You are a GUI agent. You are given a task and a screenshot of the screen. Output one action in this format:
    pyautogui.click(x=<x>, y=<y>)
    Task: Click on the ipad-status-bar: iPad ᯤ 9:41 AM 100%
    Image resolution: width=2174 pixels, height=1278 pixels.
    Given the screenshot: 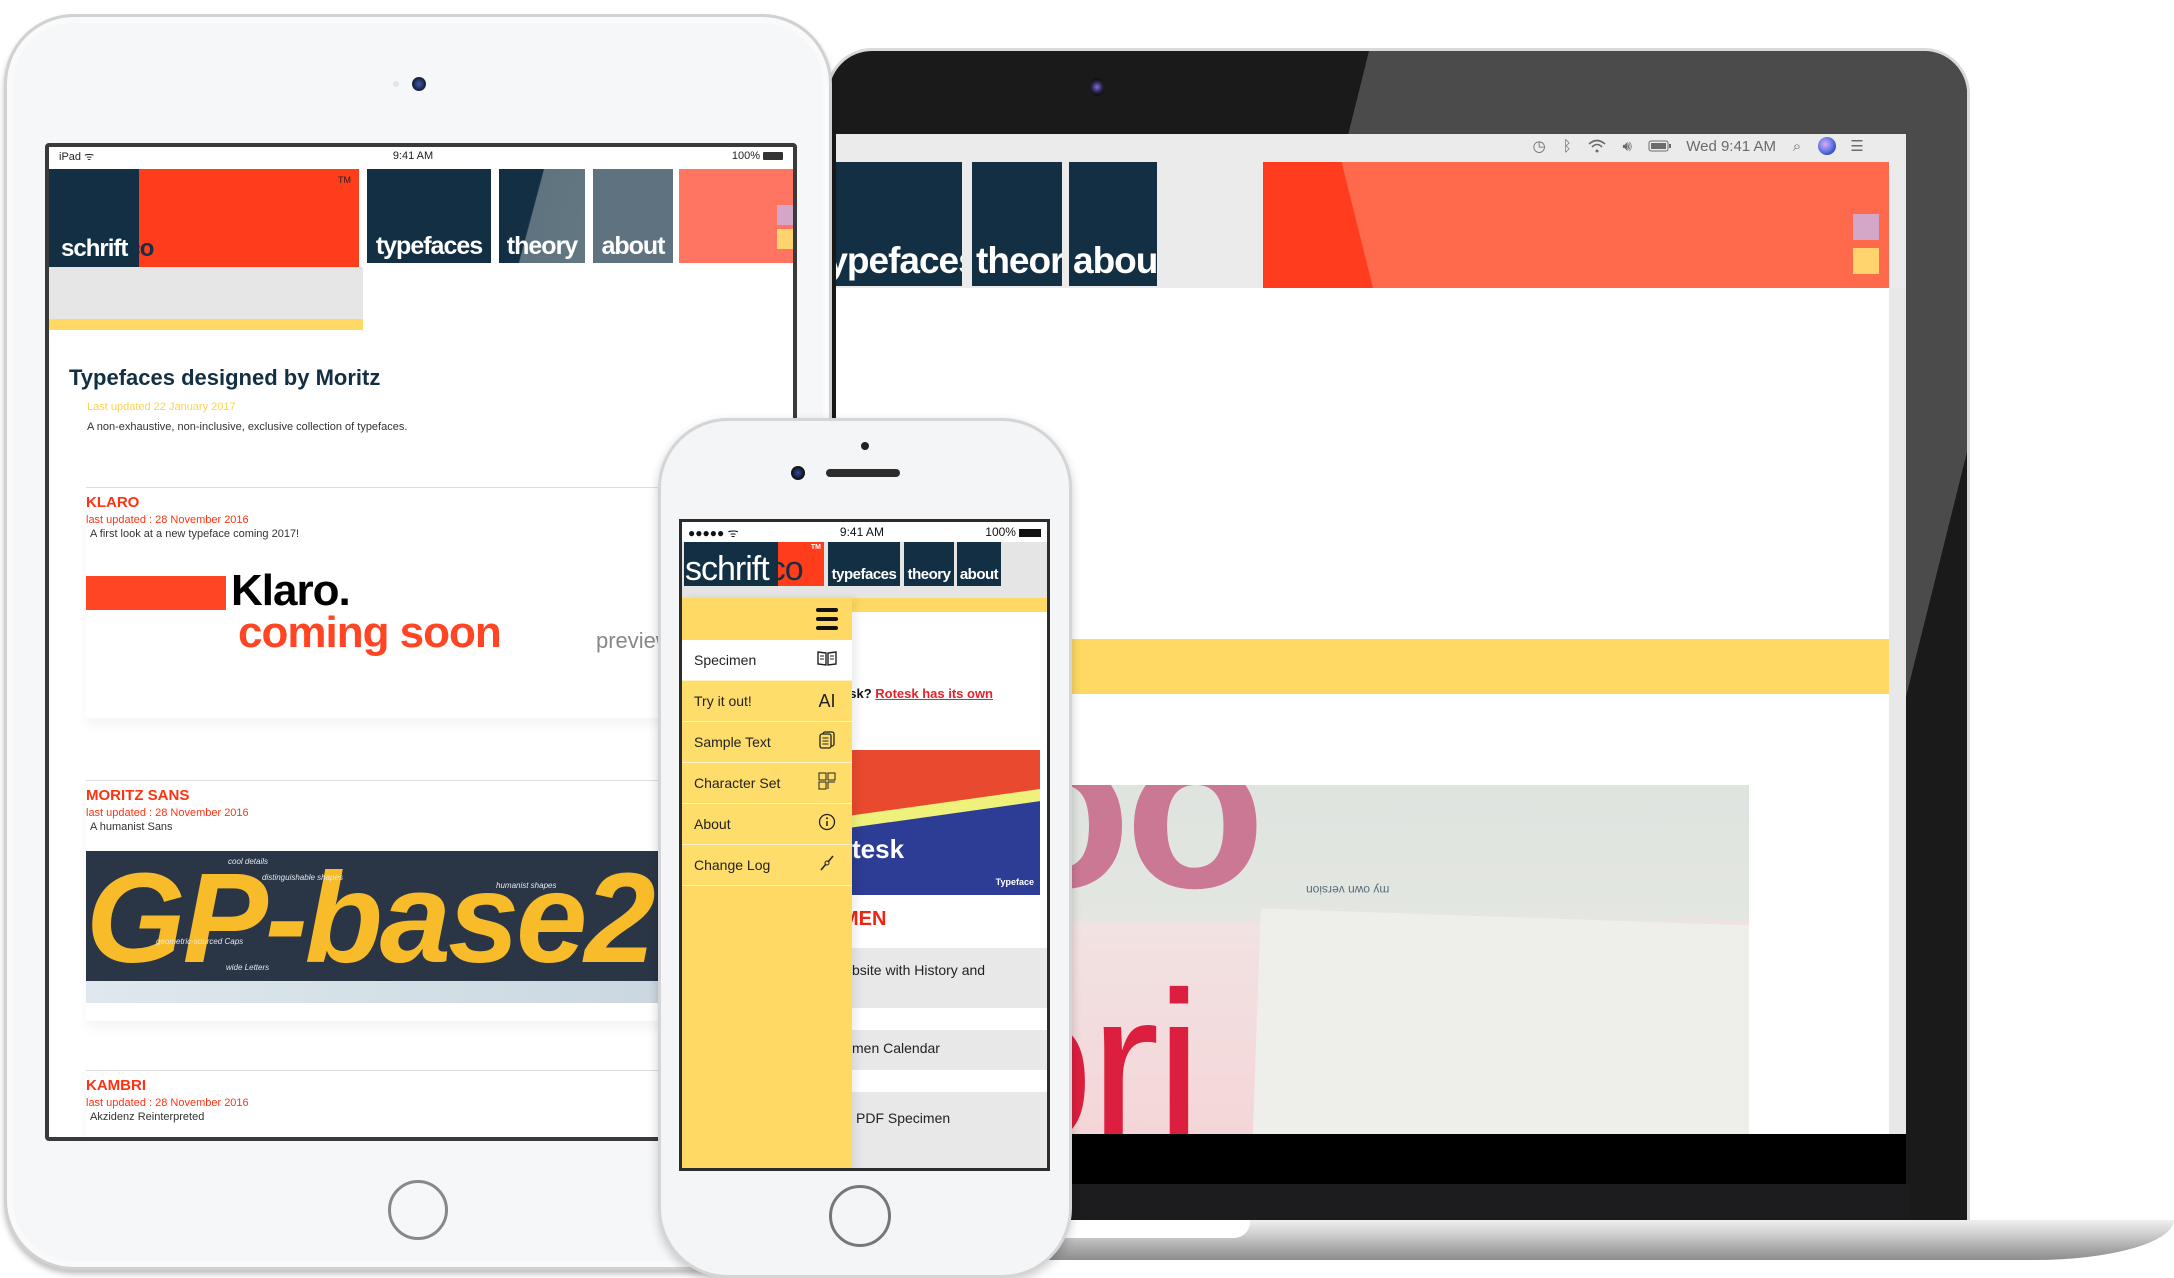 What is the action you would take?
    pyautogui.click(x=421, y=156)
    